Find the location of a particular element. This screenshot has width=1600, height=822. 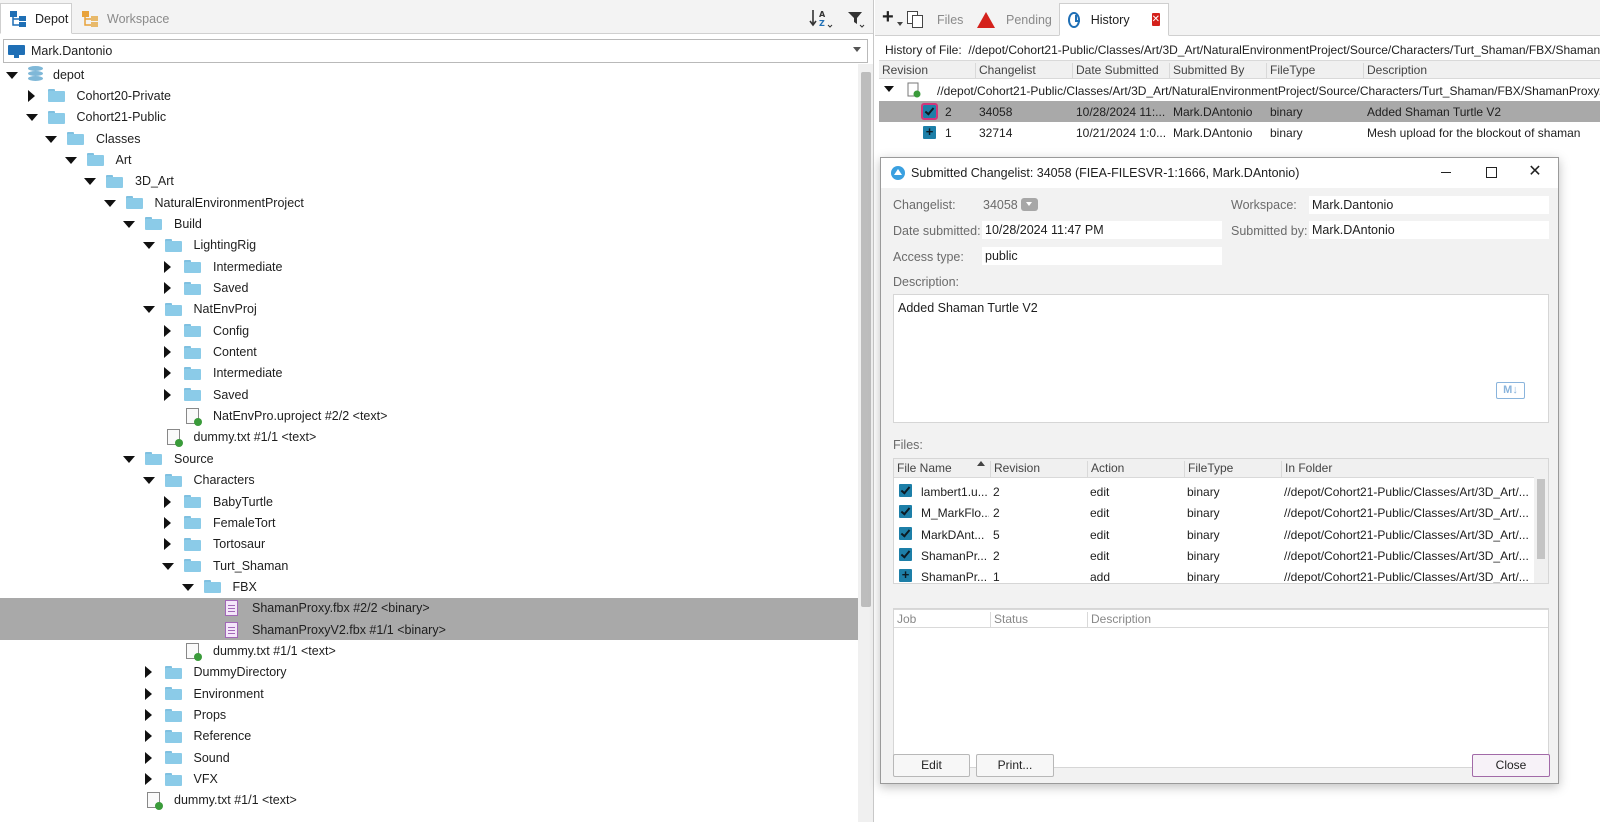

files-scrollbar is located at coordinates (1541, 521).